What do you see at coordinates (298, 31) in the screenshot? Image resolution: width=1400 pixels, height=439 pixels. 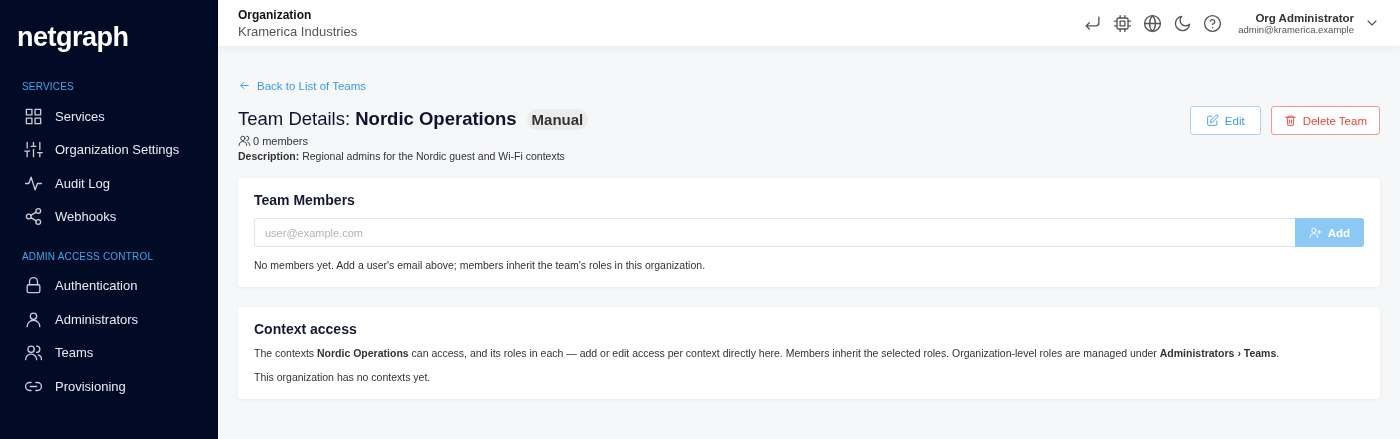 I see `org-name: Kramerica Industries` at bounding box center [298, 31].